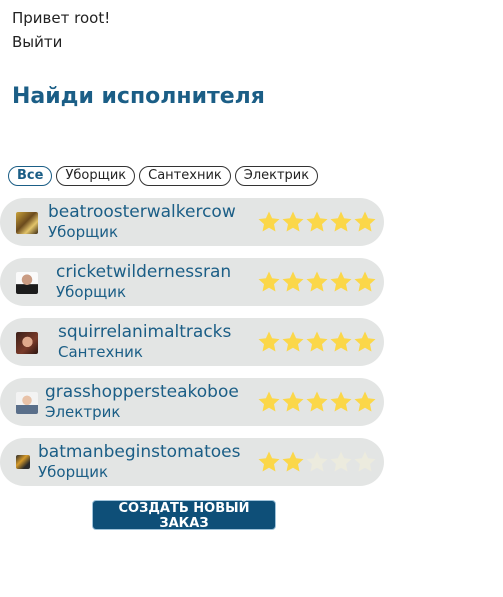 The height and width of the screenshot is (597, 503). What do you see at coordinates (61, 18) in the screenshot?
I see `greeting-text: Привет root!` at bounding box center [61, 18].